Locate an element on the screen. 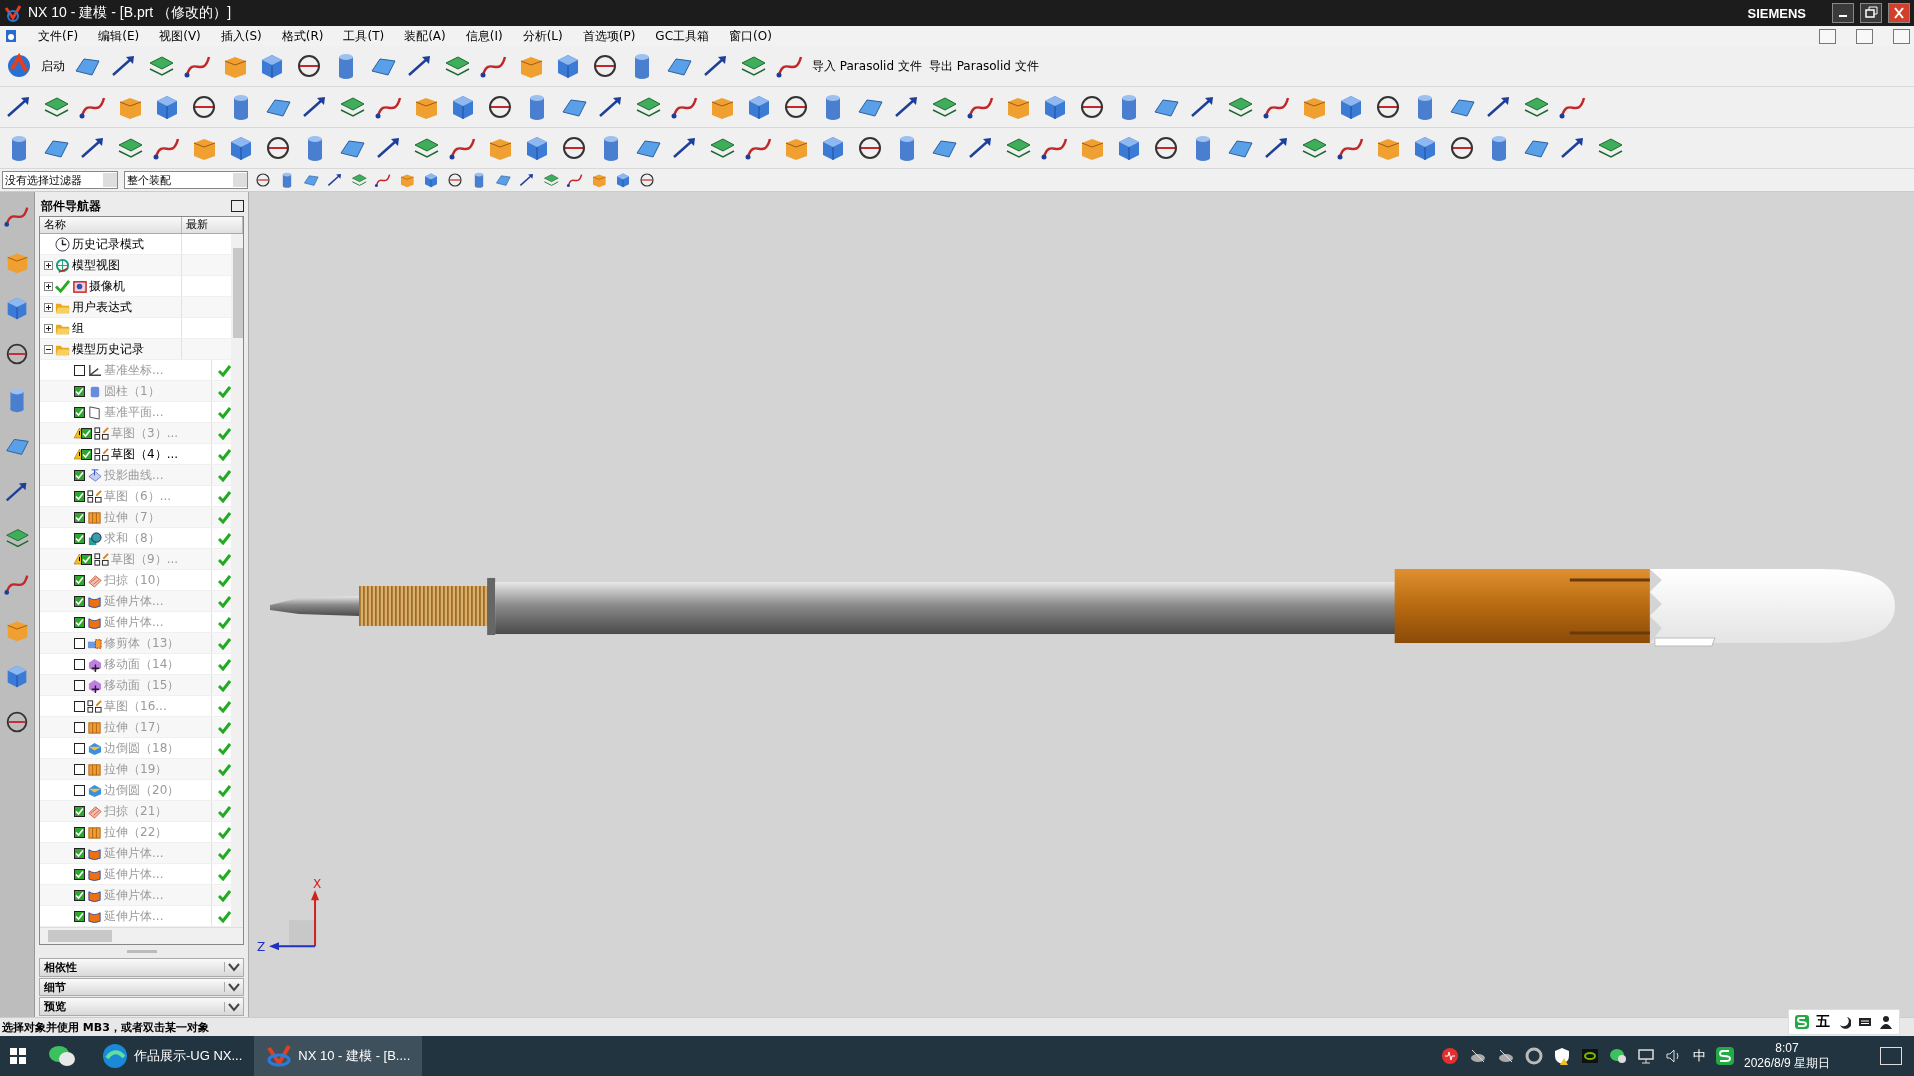 Image resolution: width=1914 pixels, height=1076 pixels. windows-start-icon is located at coordinates (18, 1056).